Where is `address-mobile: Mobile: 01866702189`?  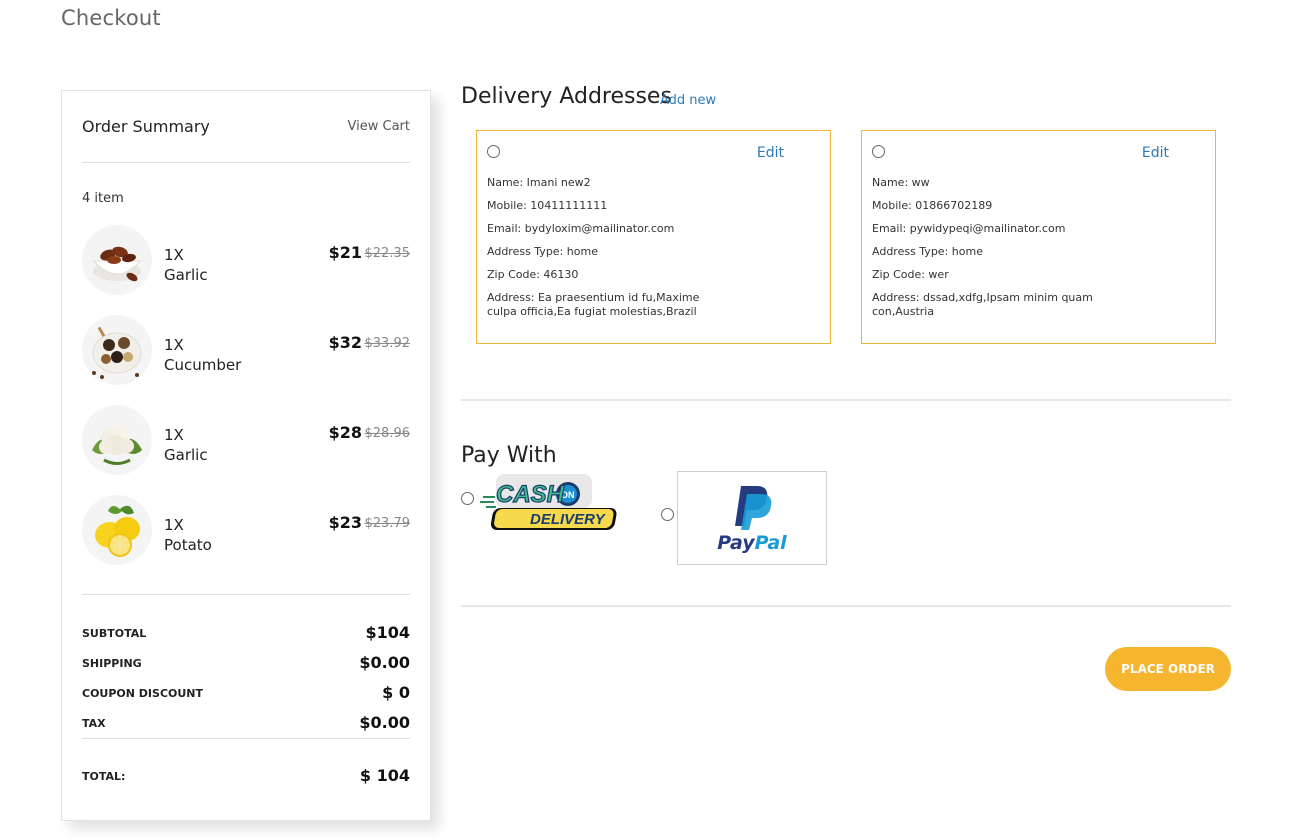
address-mobile: Mobile: 01866702189 is located at coordinates (932, 205).